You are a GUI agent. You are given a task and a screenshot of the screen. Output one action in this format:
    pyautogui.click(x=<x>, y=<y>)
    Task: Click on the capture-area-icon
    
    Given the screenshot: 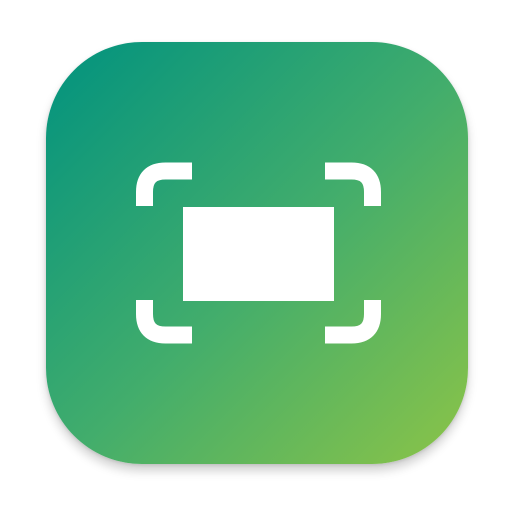 What is the action you would take?
    pyautogui.click(x=258, y=254)
    